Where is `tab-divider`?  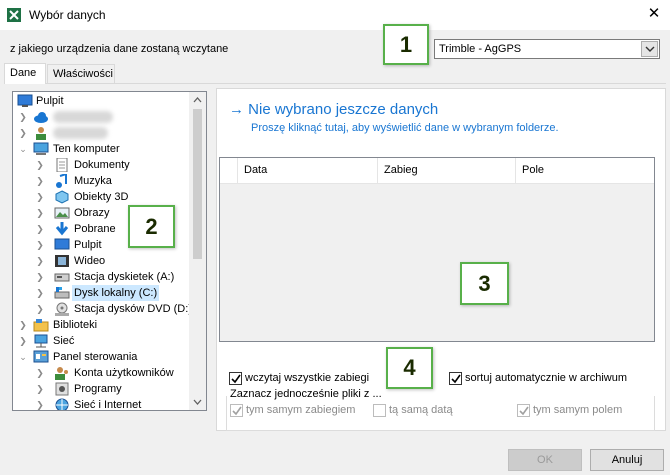 tab-divider is located at coordinates (335, 83).